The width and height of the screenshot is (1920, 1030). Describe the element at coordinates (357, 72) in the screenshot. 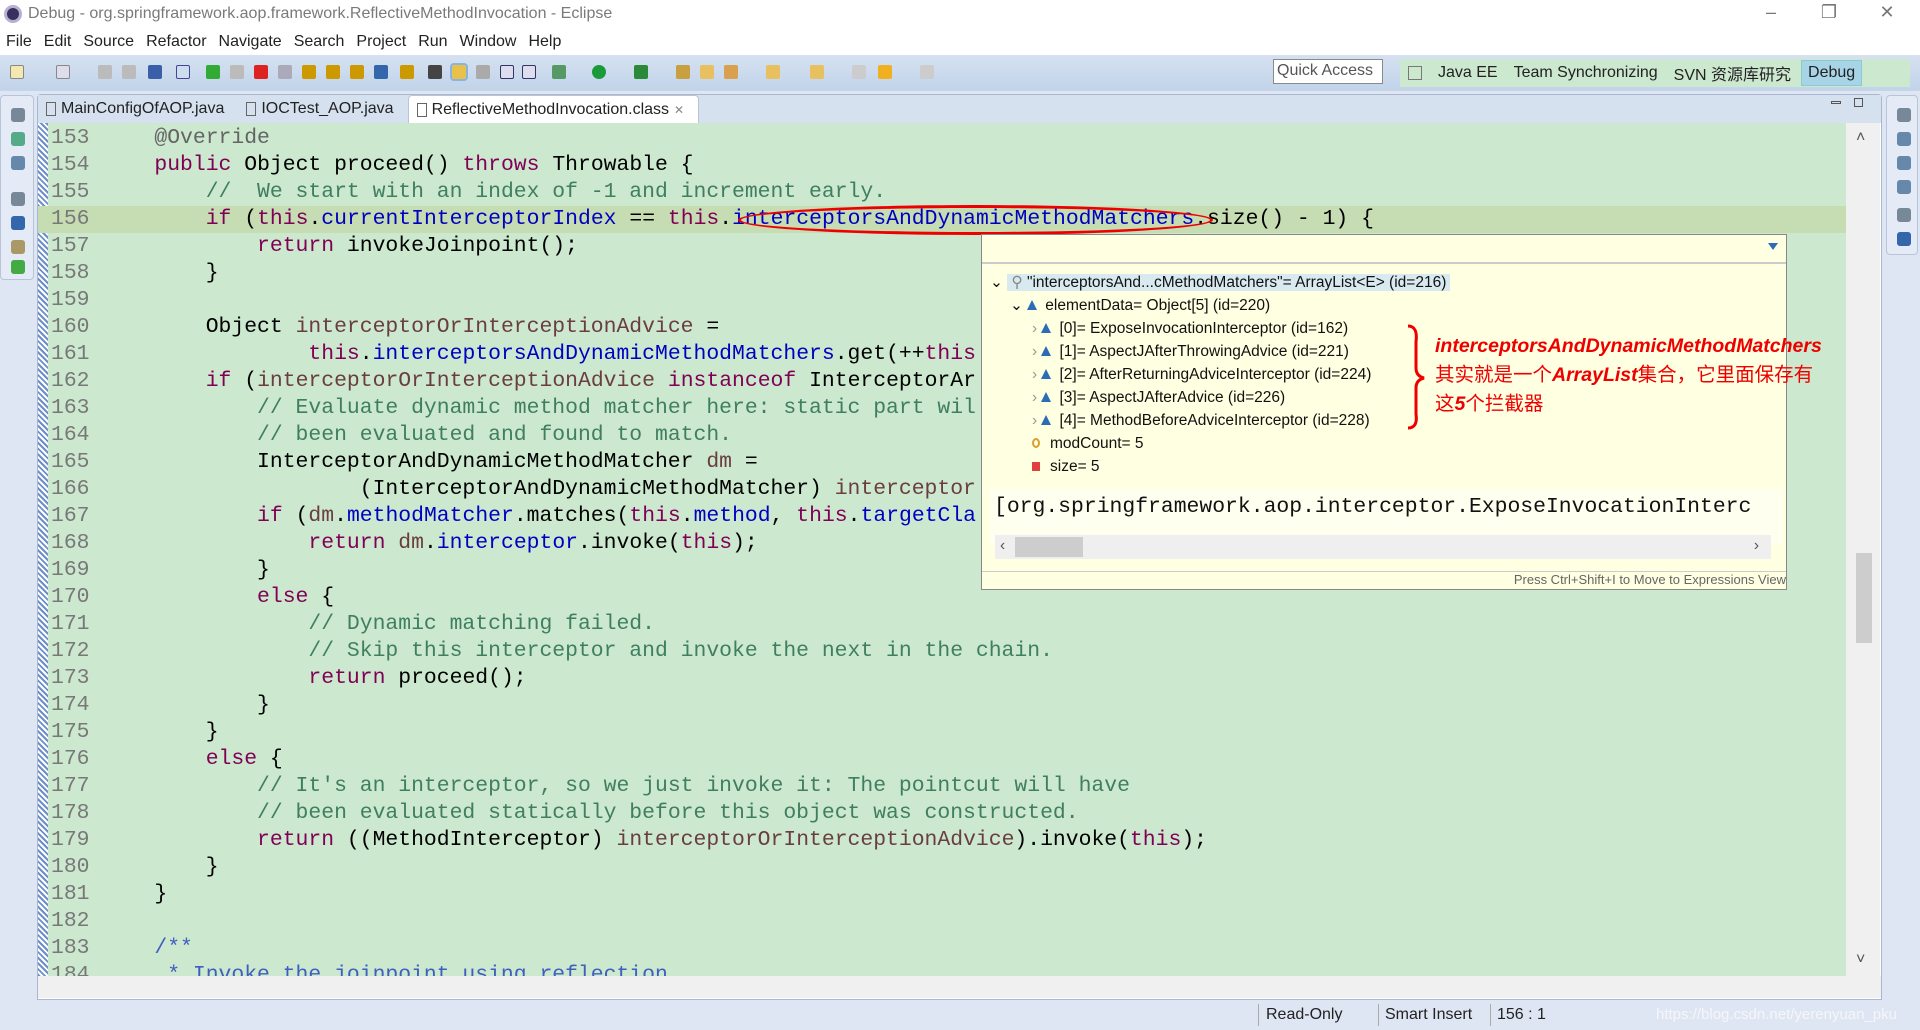

I see `step-return-icon` at that location.